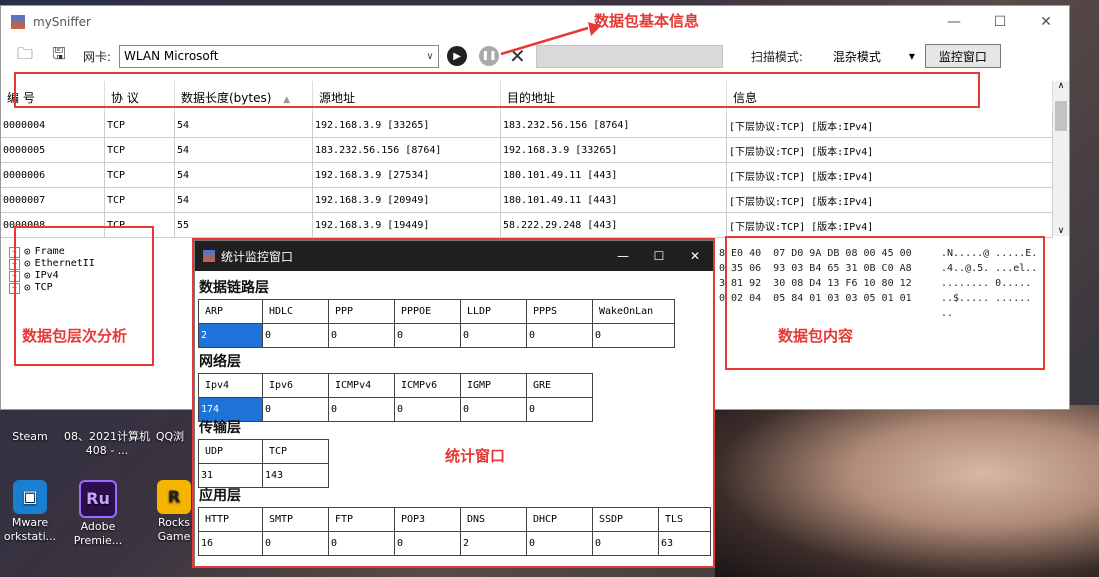  Describe the element at coordinates (25, 55) in the screenshot. I see `open-folder-icon: 🗀` at that location.